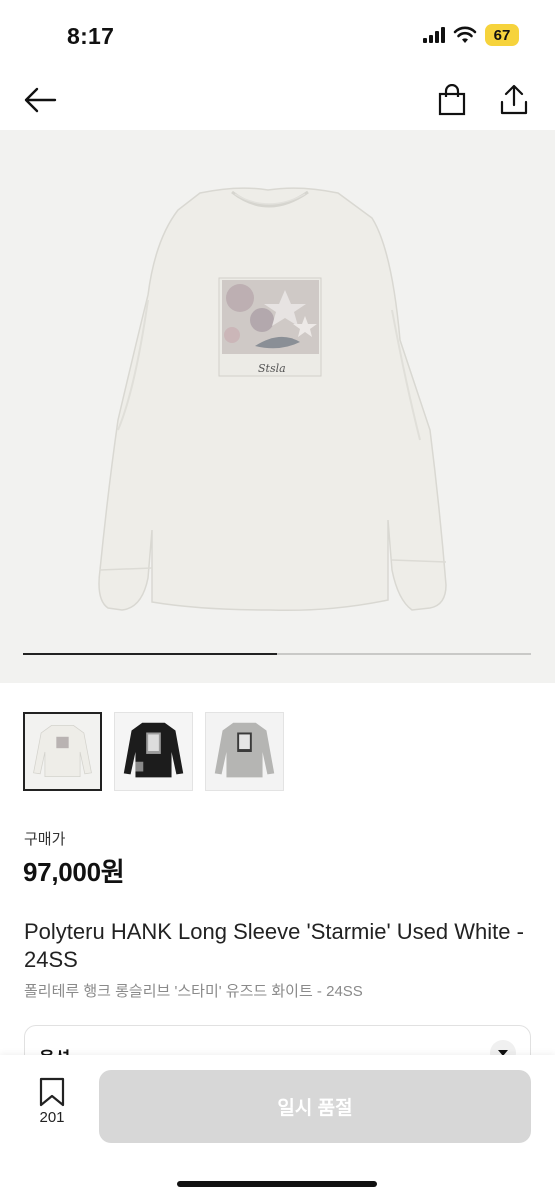 The image size is (555, 1200). I want to click on nav-bar, so click(277, 100).